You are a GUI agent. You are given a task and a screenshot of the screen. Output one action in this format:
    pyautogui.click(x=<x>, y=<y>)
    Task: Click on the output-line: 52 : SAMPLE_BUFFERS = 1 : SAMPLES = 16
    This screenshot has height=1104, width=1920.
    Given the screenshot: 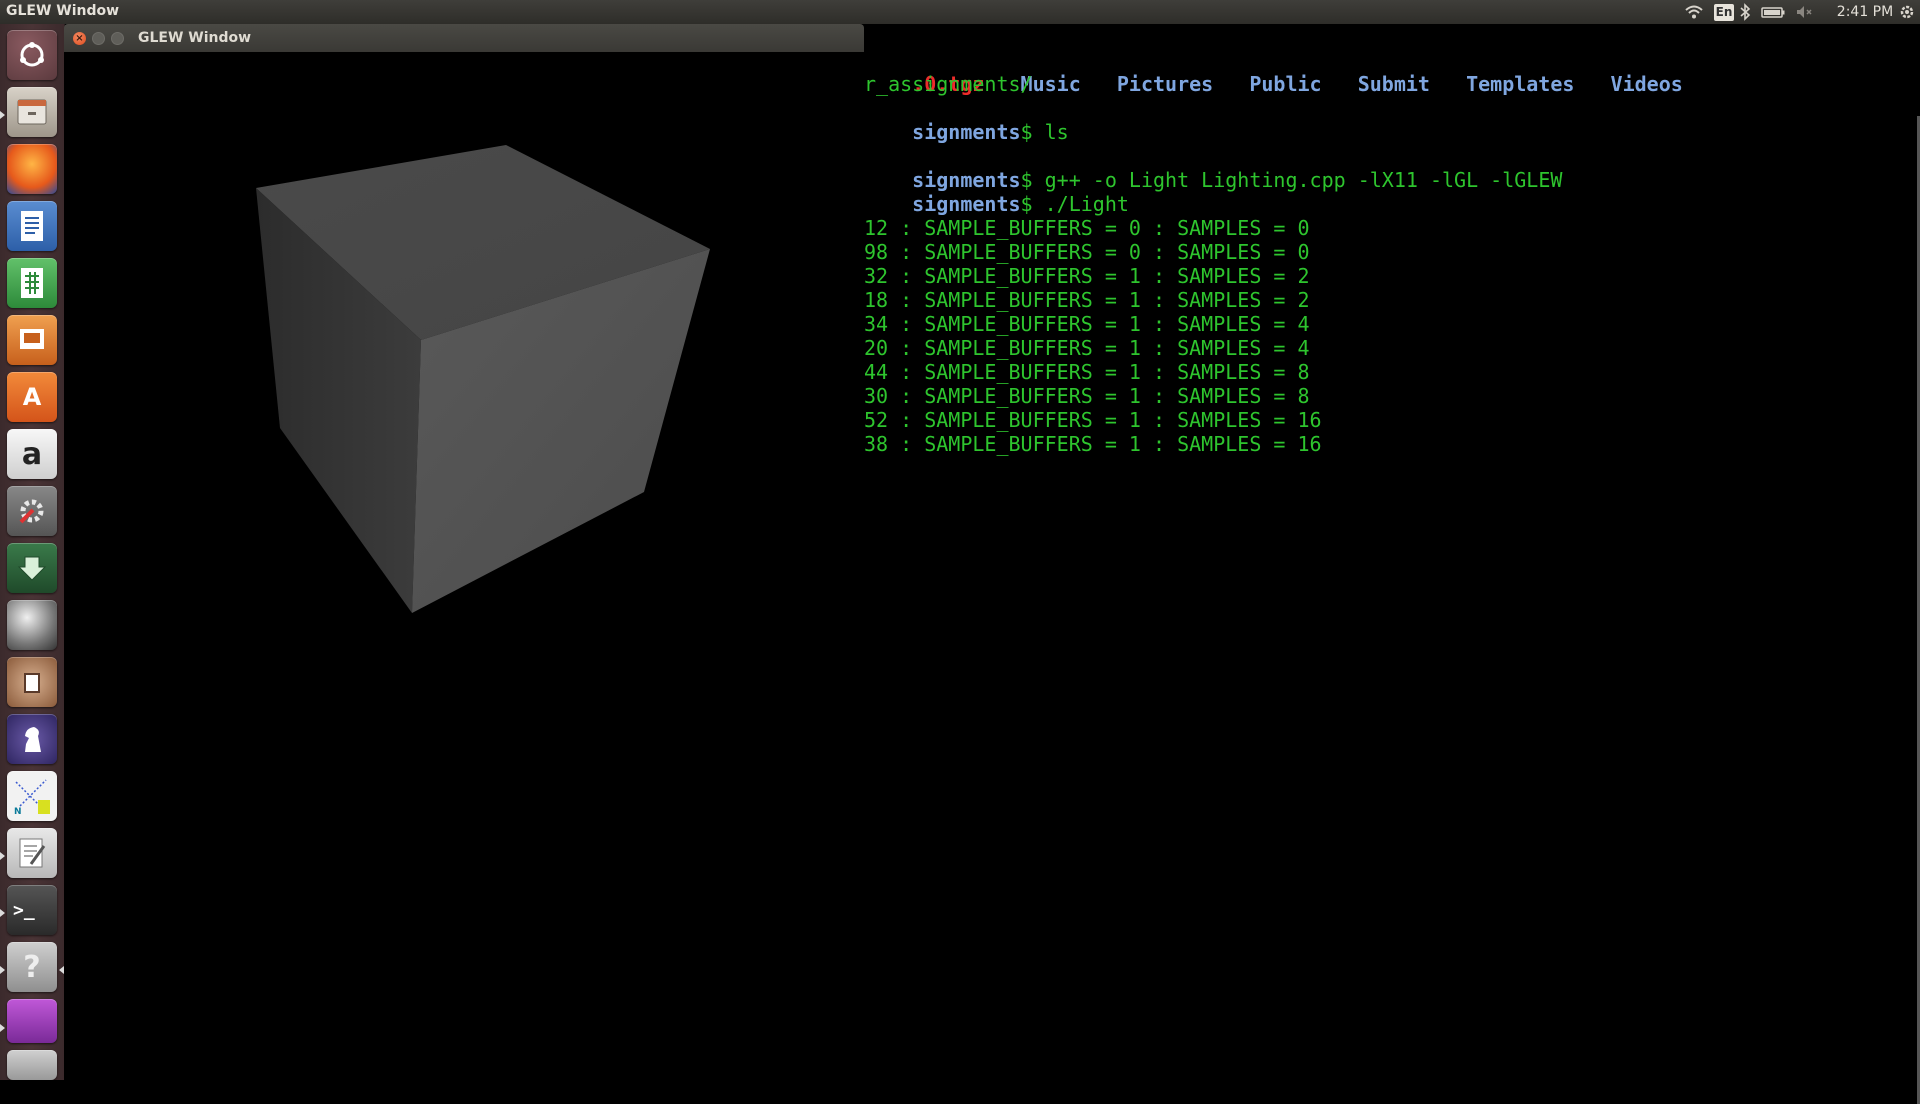 What is the action you would take?
    pyautogui.click(x=1093, y=420)
    